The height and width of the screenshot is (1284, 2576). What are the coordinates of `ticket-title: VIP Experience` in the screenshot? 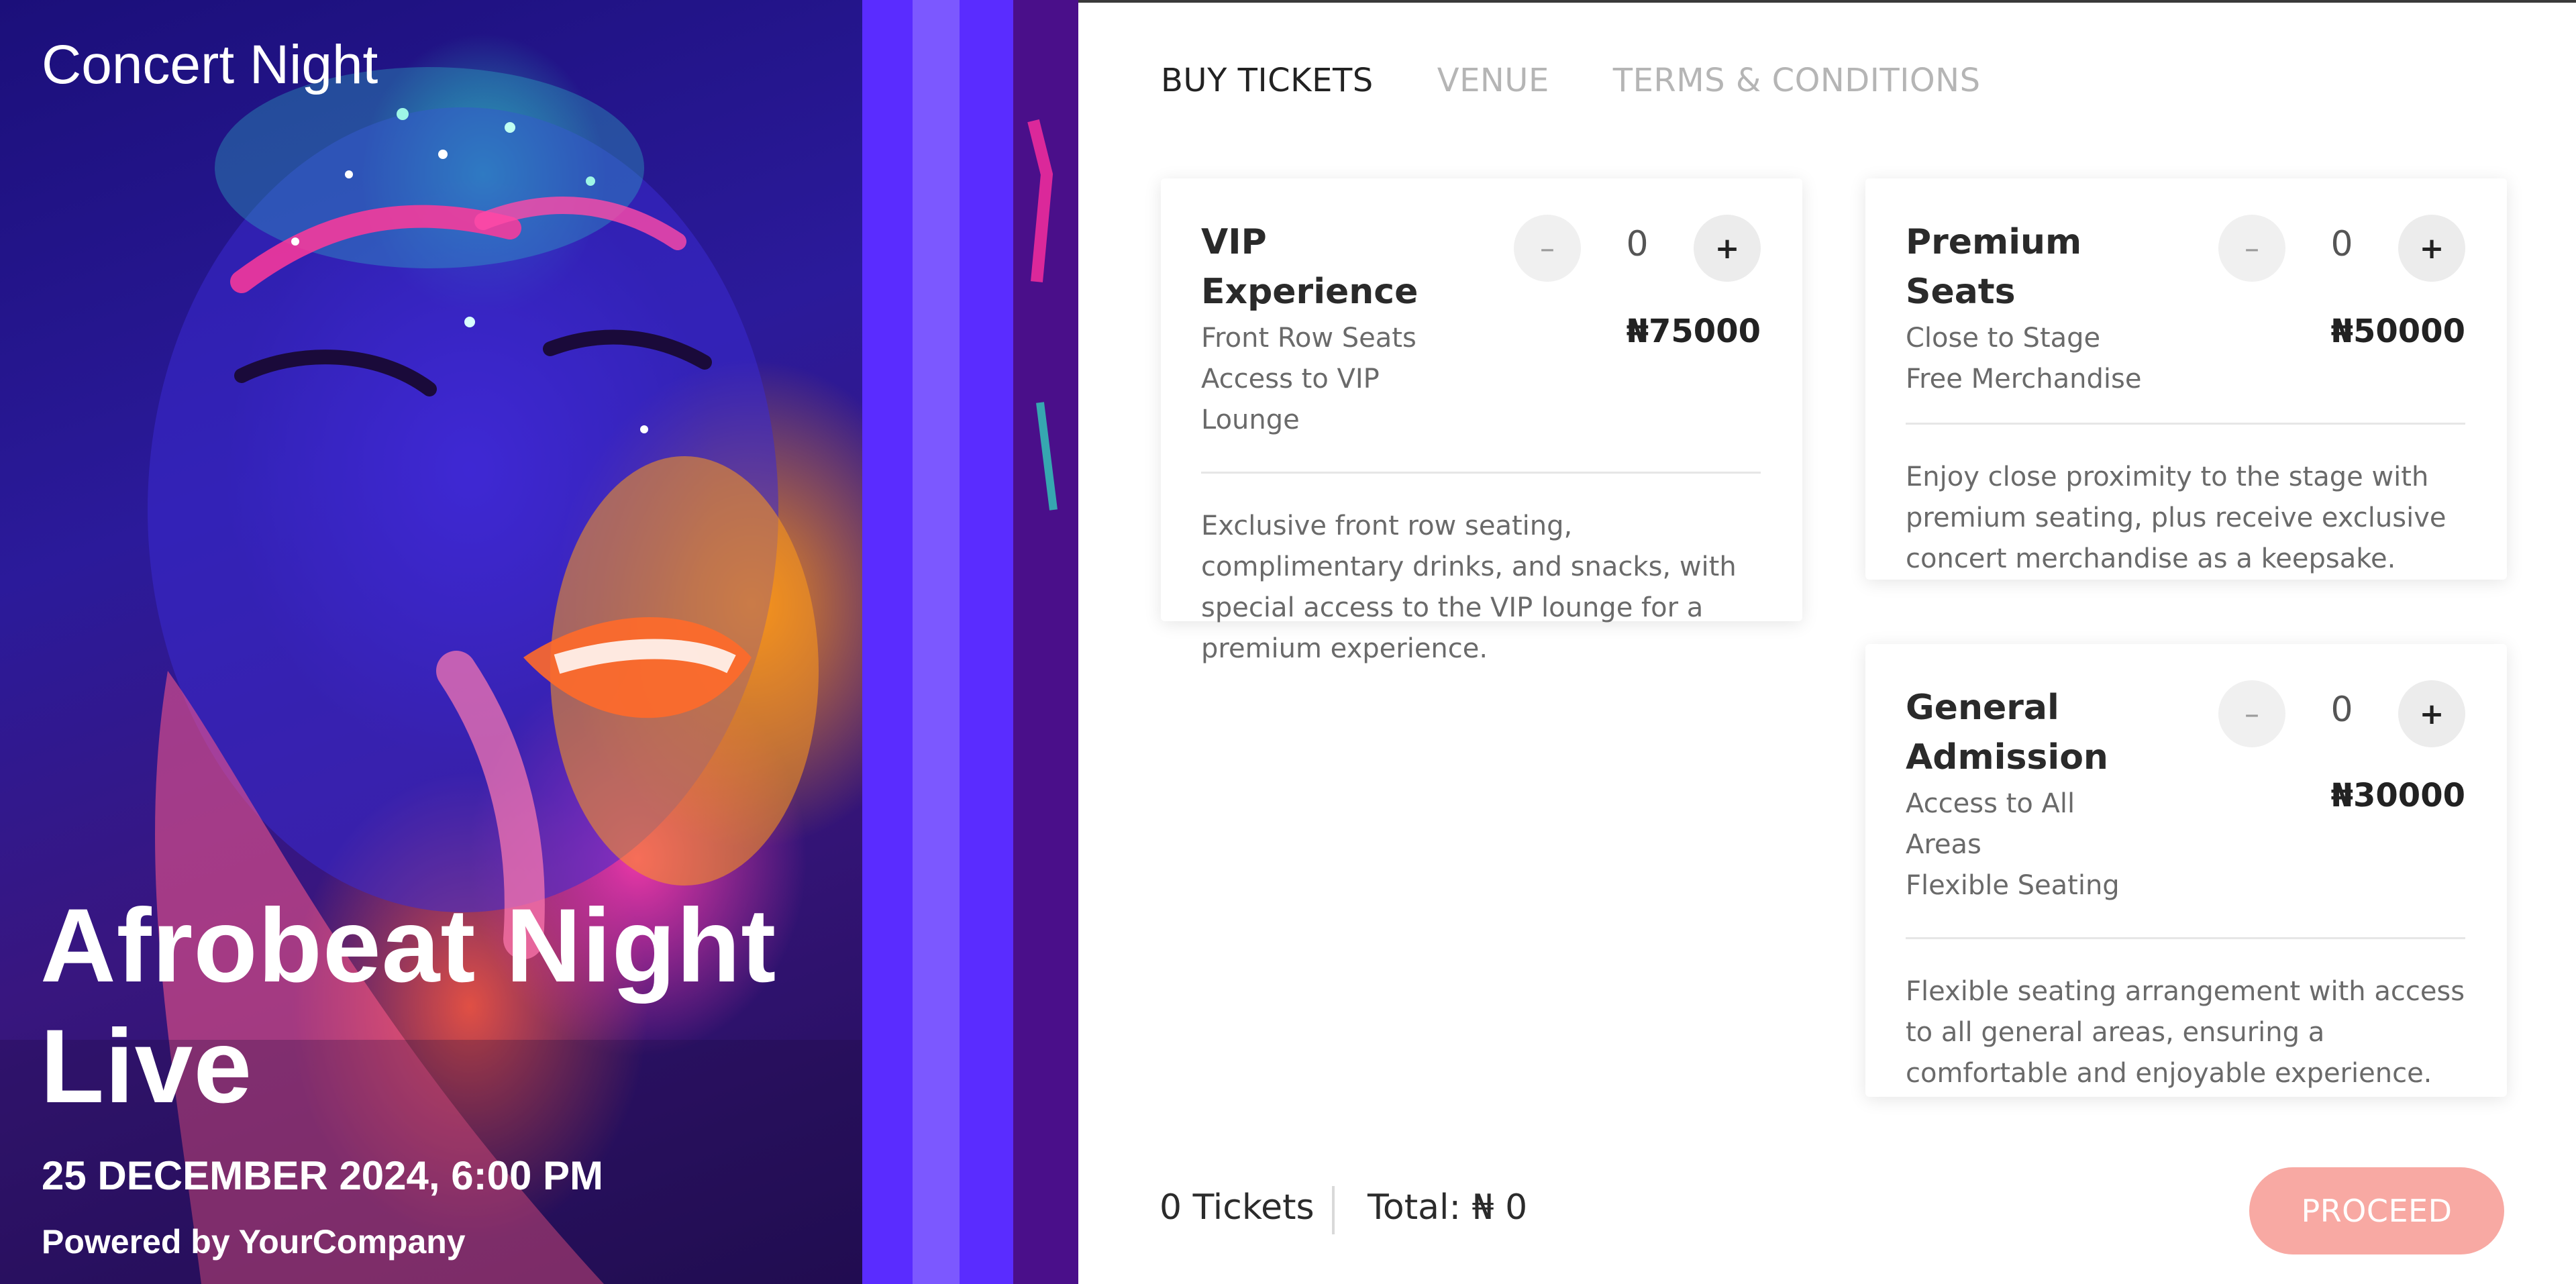 It's located at (1310, 267).